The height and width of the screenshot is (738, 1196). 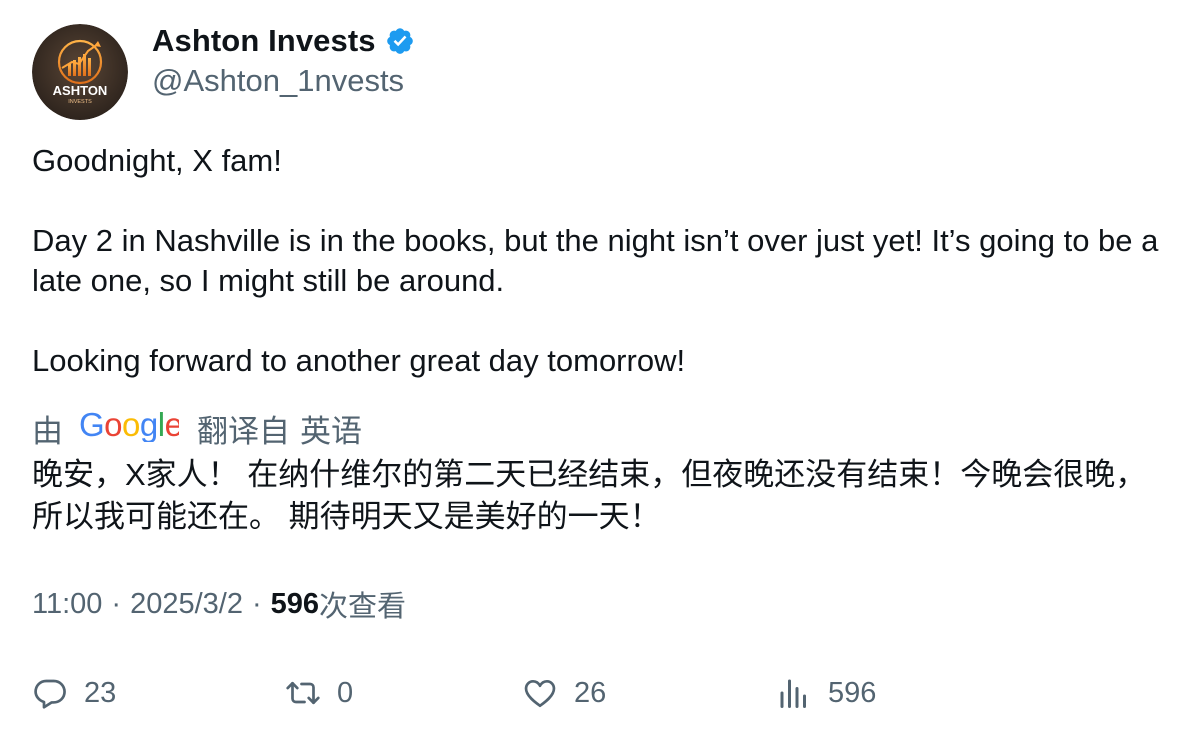 I want to click on handle: @Ashton_1nvests, so click(x=283, y=81).